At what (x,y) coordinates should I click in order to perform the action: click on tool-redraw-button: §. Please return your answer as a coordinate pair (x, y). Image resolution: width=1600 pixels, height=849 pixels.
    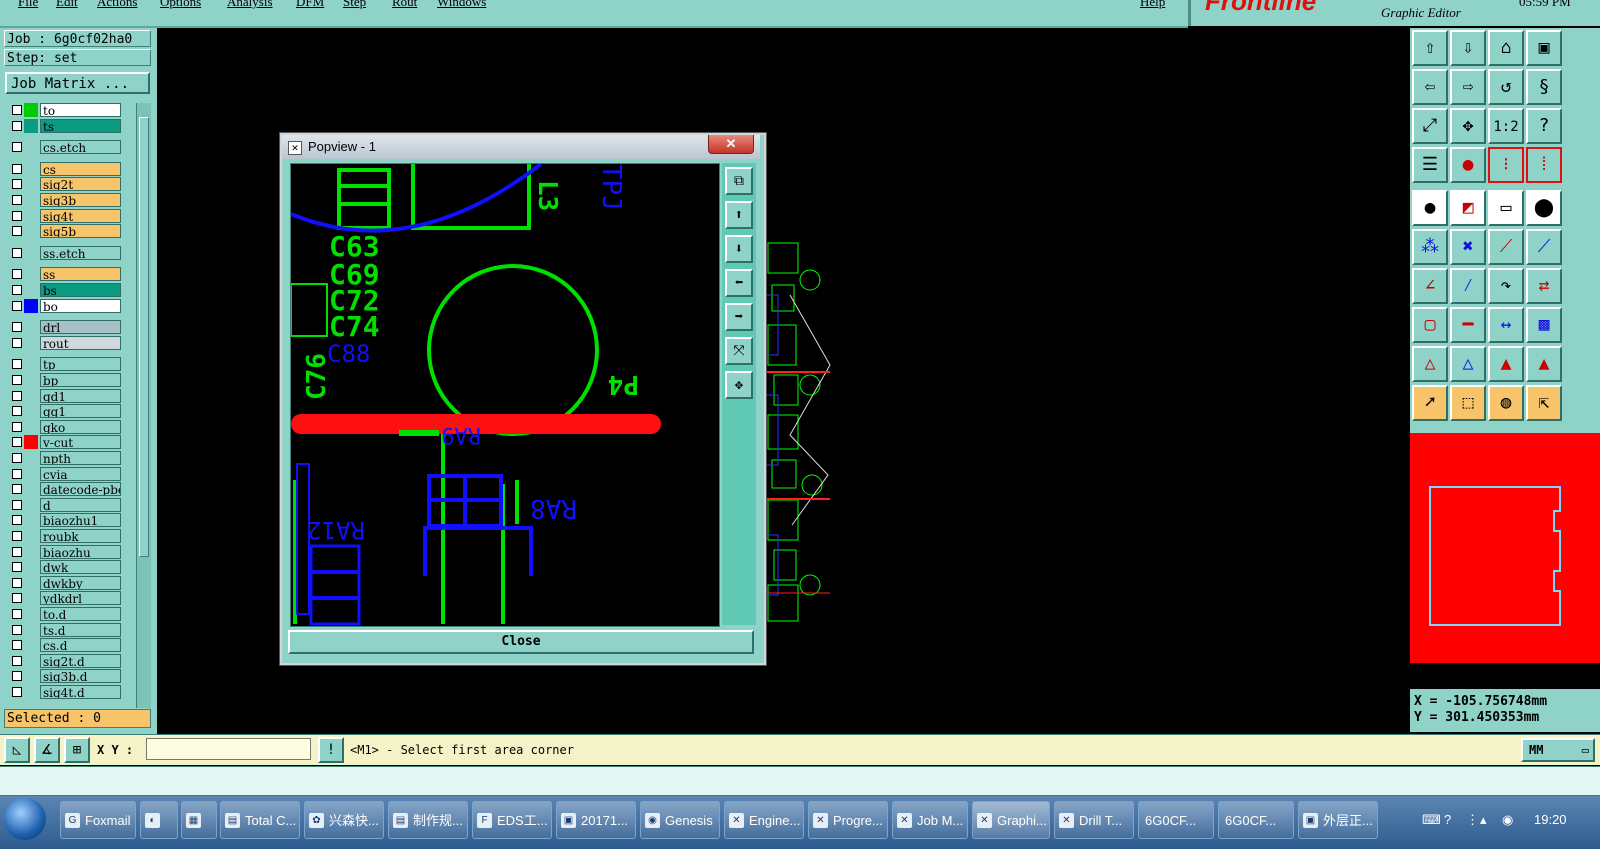
    Looking at the image, I should click on (1544, 87).